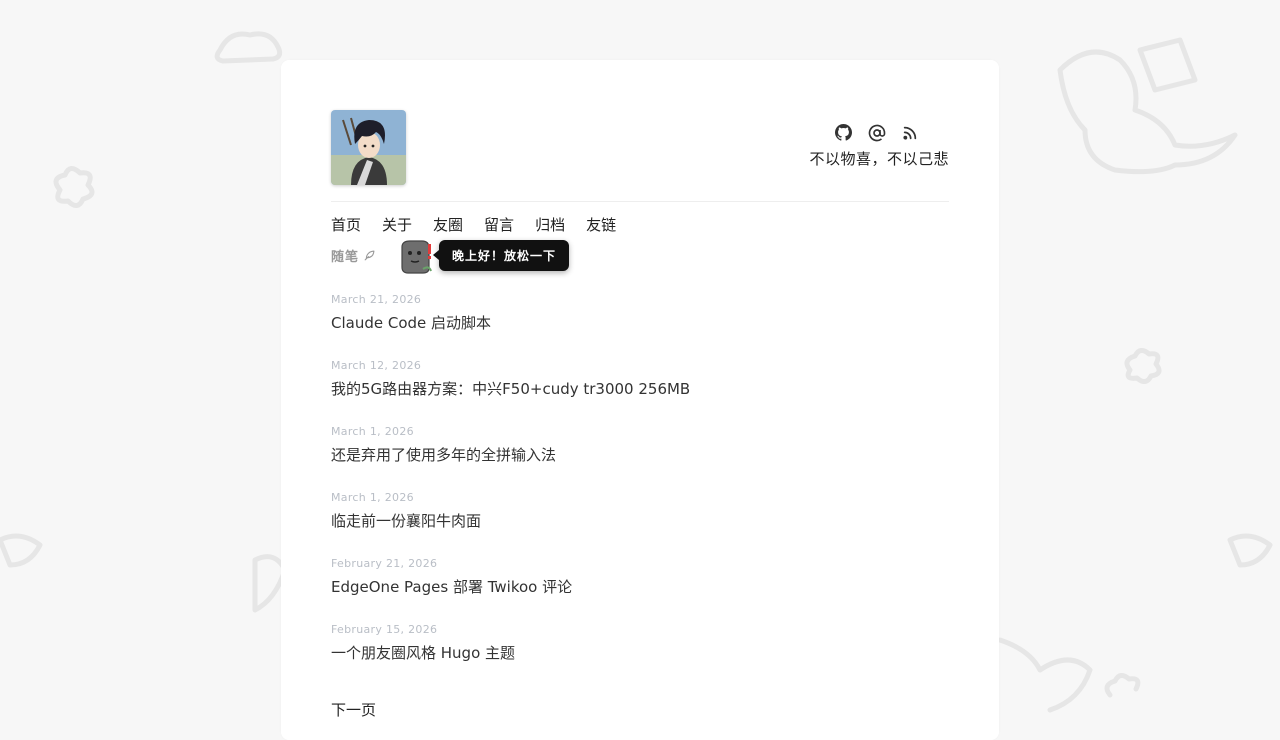 The width and height of the screenshot is (1280, 740). What do you see at coordinates (640, 322) in the screenshot?
I see `post-title-link: Claude Code 启动脚本` at bounding box center [640, 322].